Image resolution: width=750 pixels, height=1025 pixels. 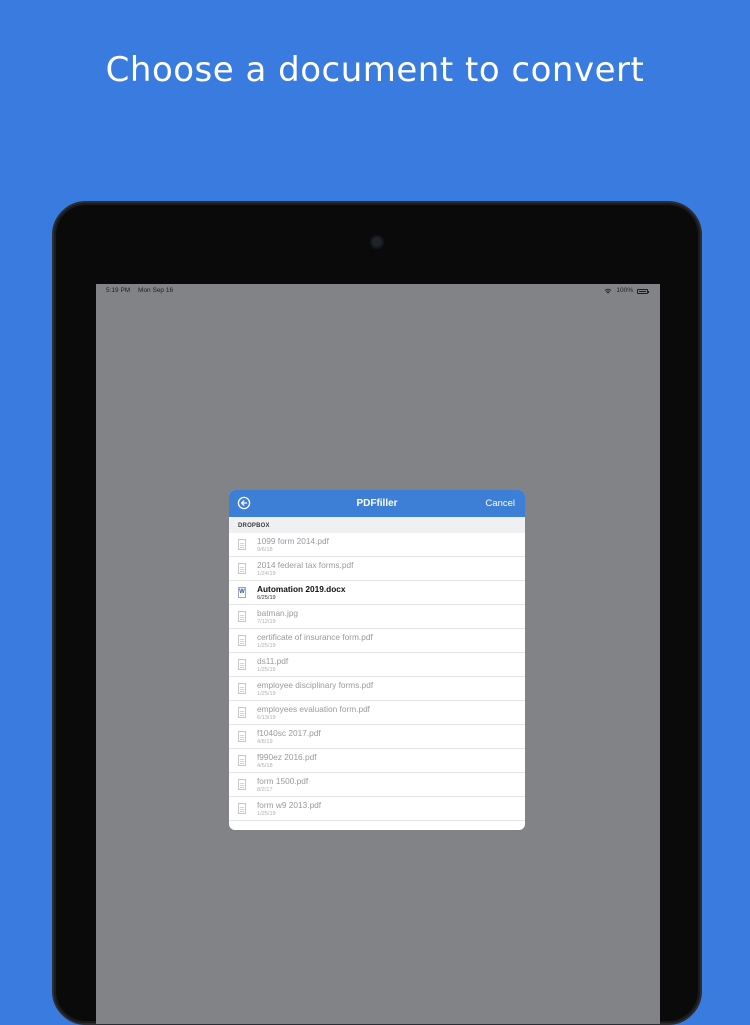 What do you see at coordinates (375, 70) in the screenshot?
I see `promo-headline: Choose a document to convert` at bounding box center [375, 70].